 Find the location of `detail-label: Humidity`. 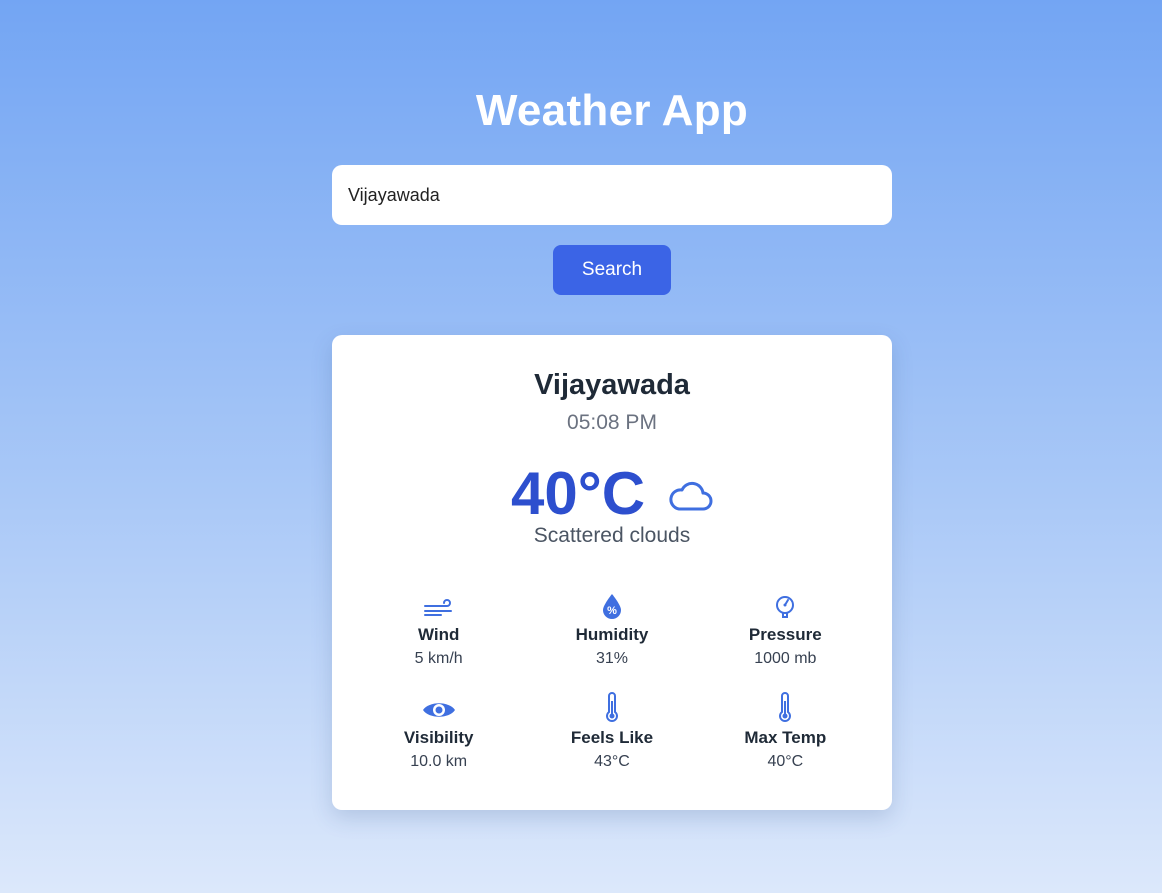

detail-label: Humidity is located at coordinates (612, 634).